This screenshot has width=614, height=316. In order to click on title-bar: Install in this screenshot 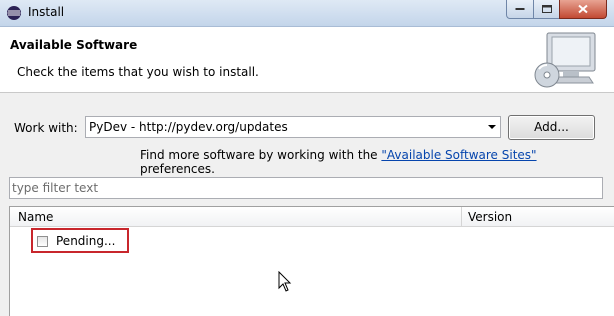, I will do `click(307, 13)`.